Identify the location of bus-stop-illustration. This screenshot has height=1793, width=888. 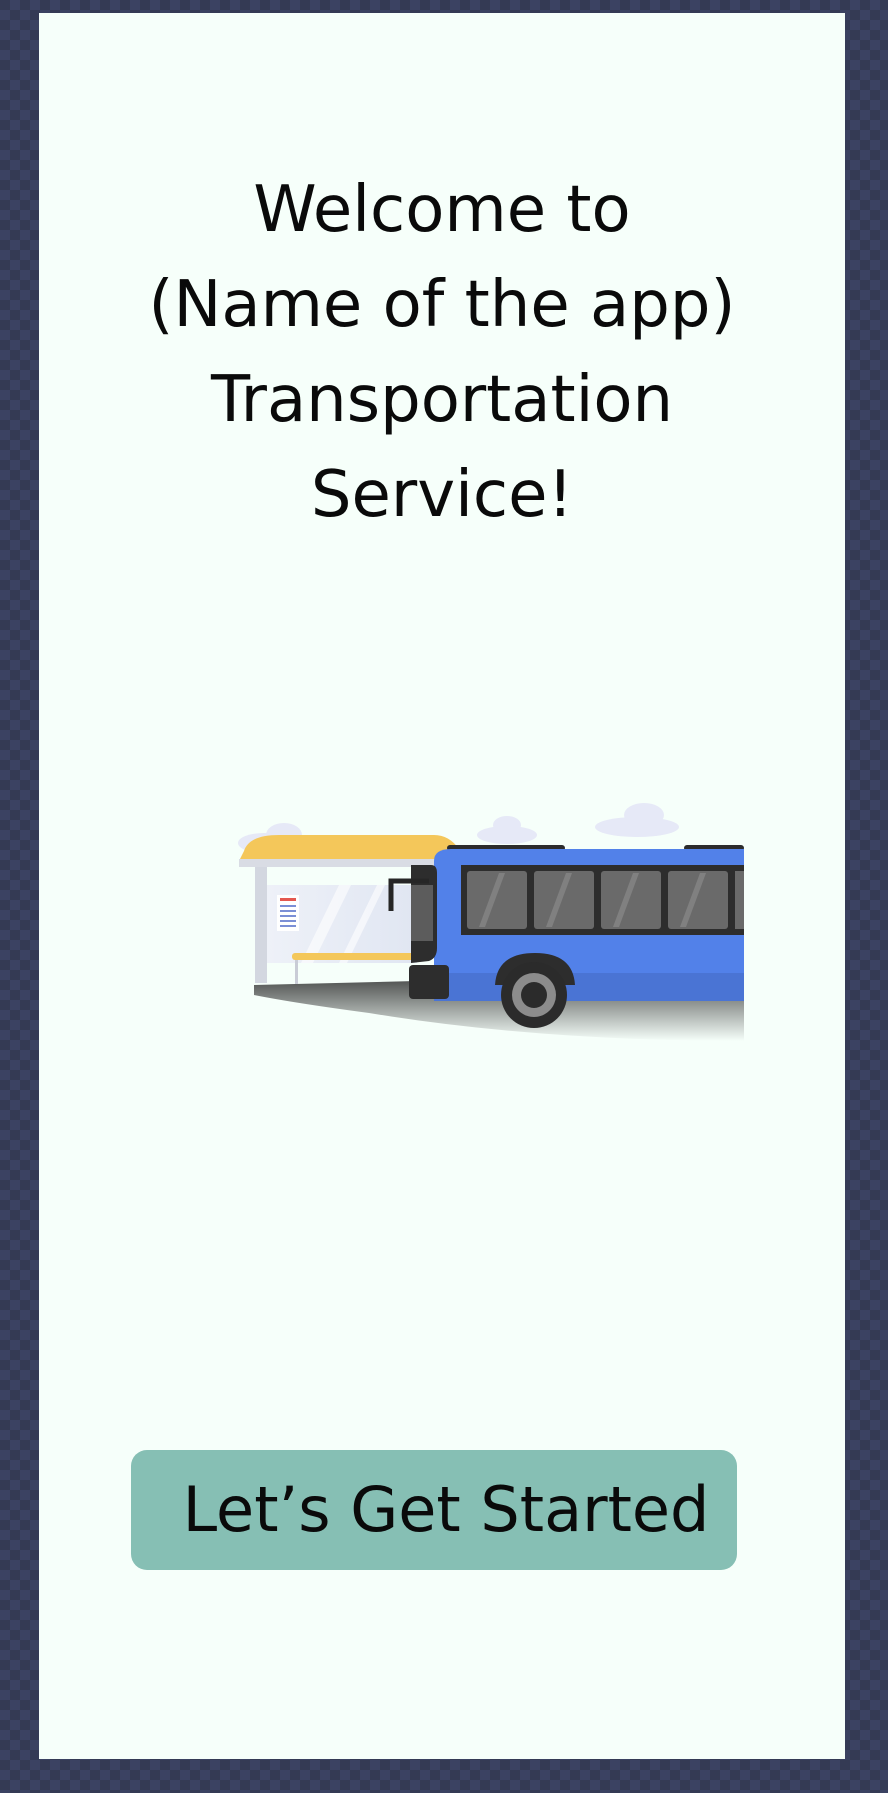
(491, 922).